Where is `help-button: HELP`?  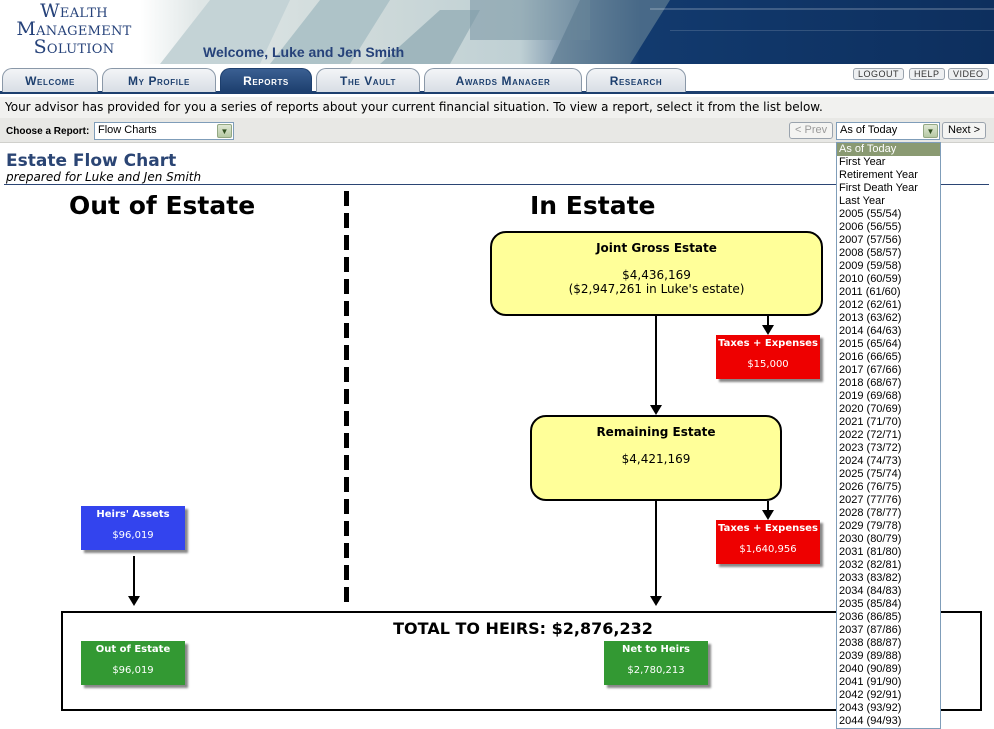
help-button: HELP is located at coordinates (927, 74).